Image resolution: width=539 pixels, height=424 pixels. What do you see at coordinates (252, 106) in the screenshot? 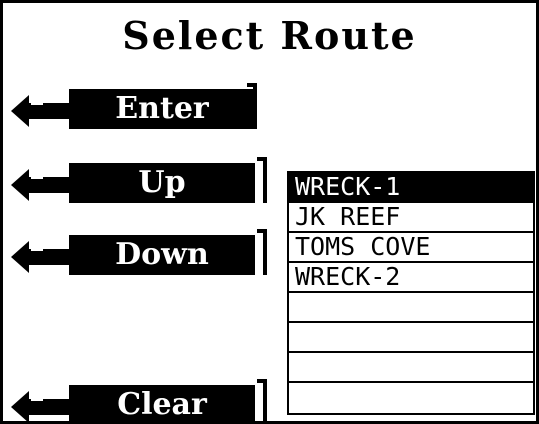
I see `enter-button-frame` at bounding box center [252, 106].